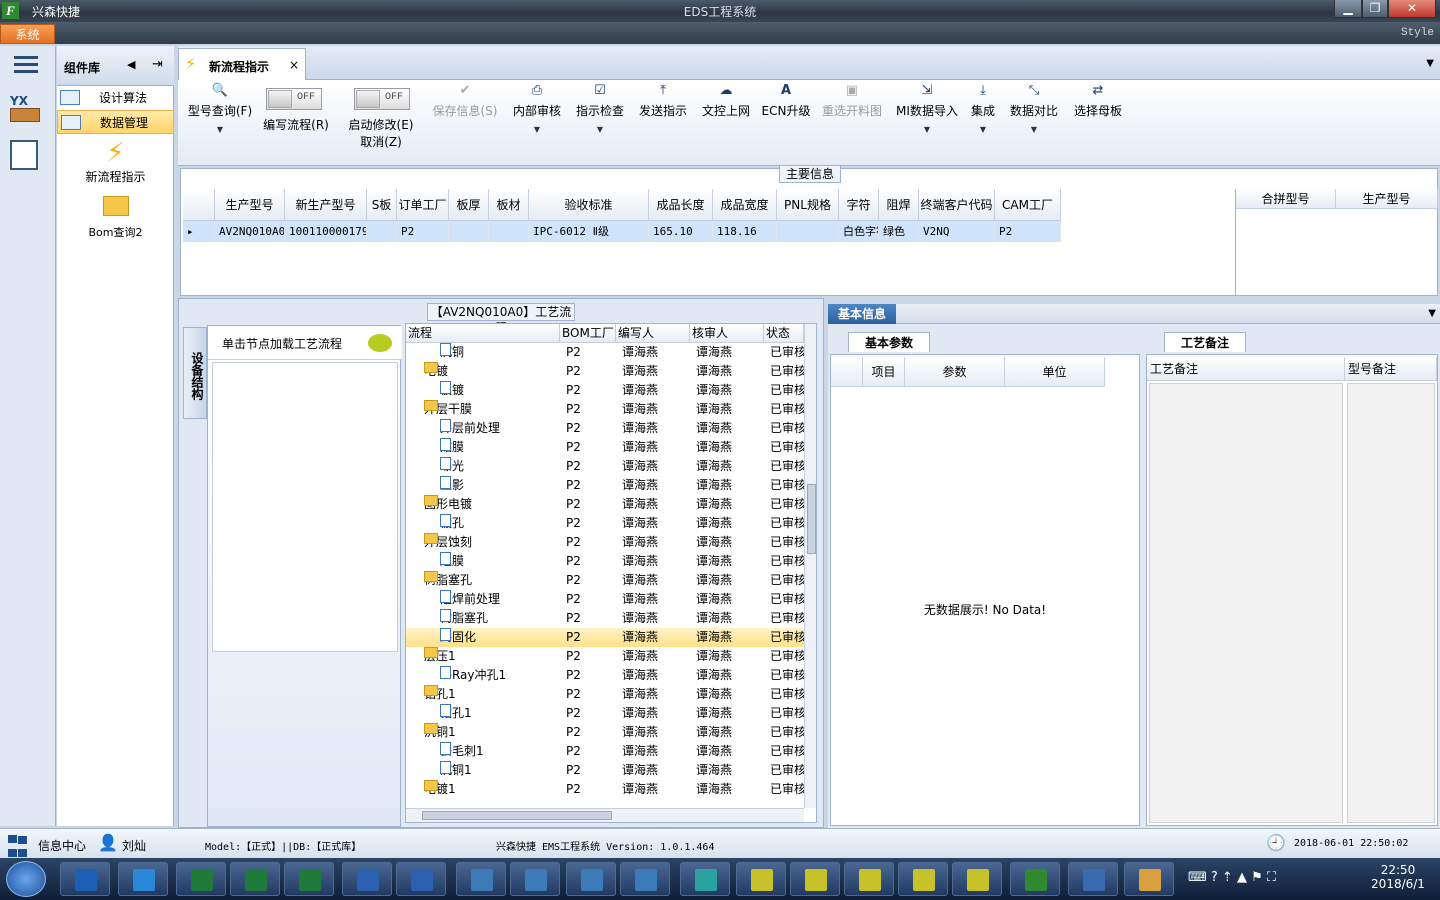 Image resolution: width=1440 pixels, height=900 pixels. I want to click on model-query-button: 🔍 型号查询(F) ▼, so click(220, 117).